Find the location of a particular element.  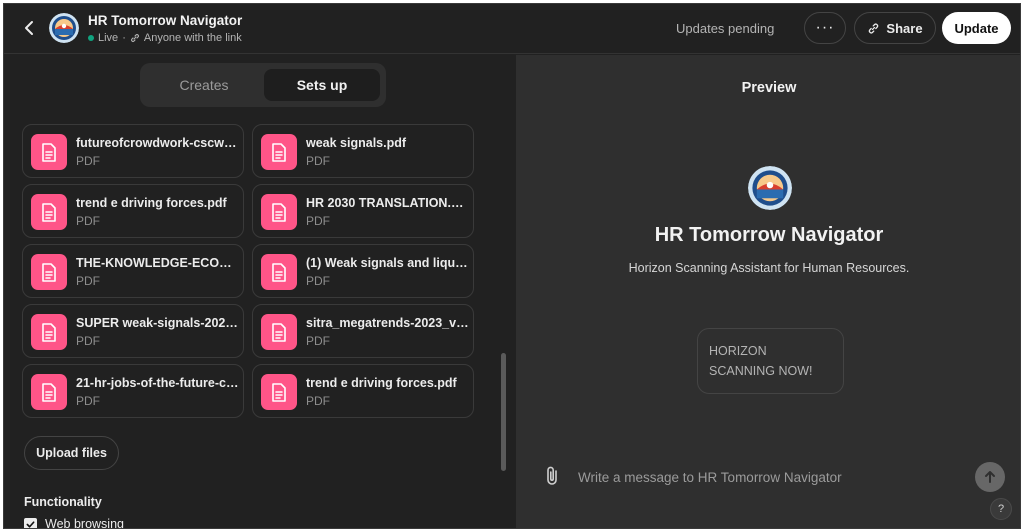

upload-files-button: Upload files is located at coordinates (71, 453).